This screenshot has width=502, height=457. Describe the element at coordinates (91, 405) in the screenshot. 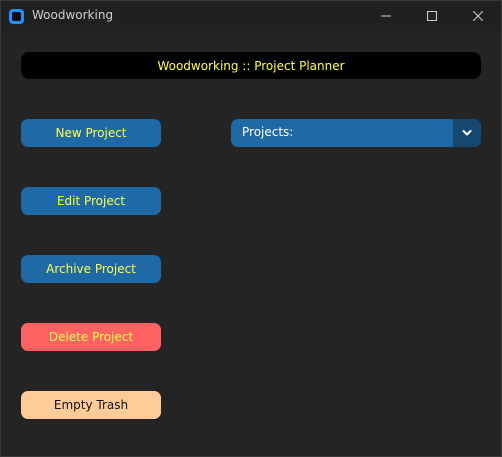

I see `empty-trash-button: Empty Trash` at that location.